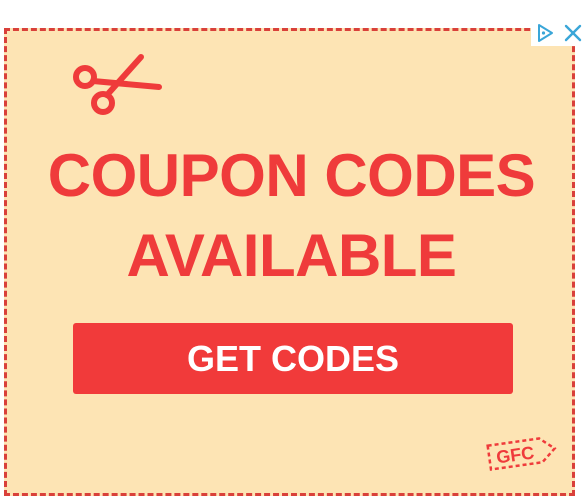  Describe the element at coordinates (291, 175) in the screenshot. I see `headline-line-1: COUPON CODES` at that location.